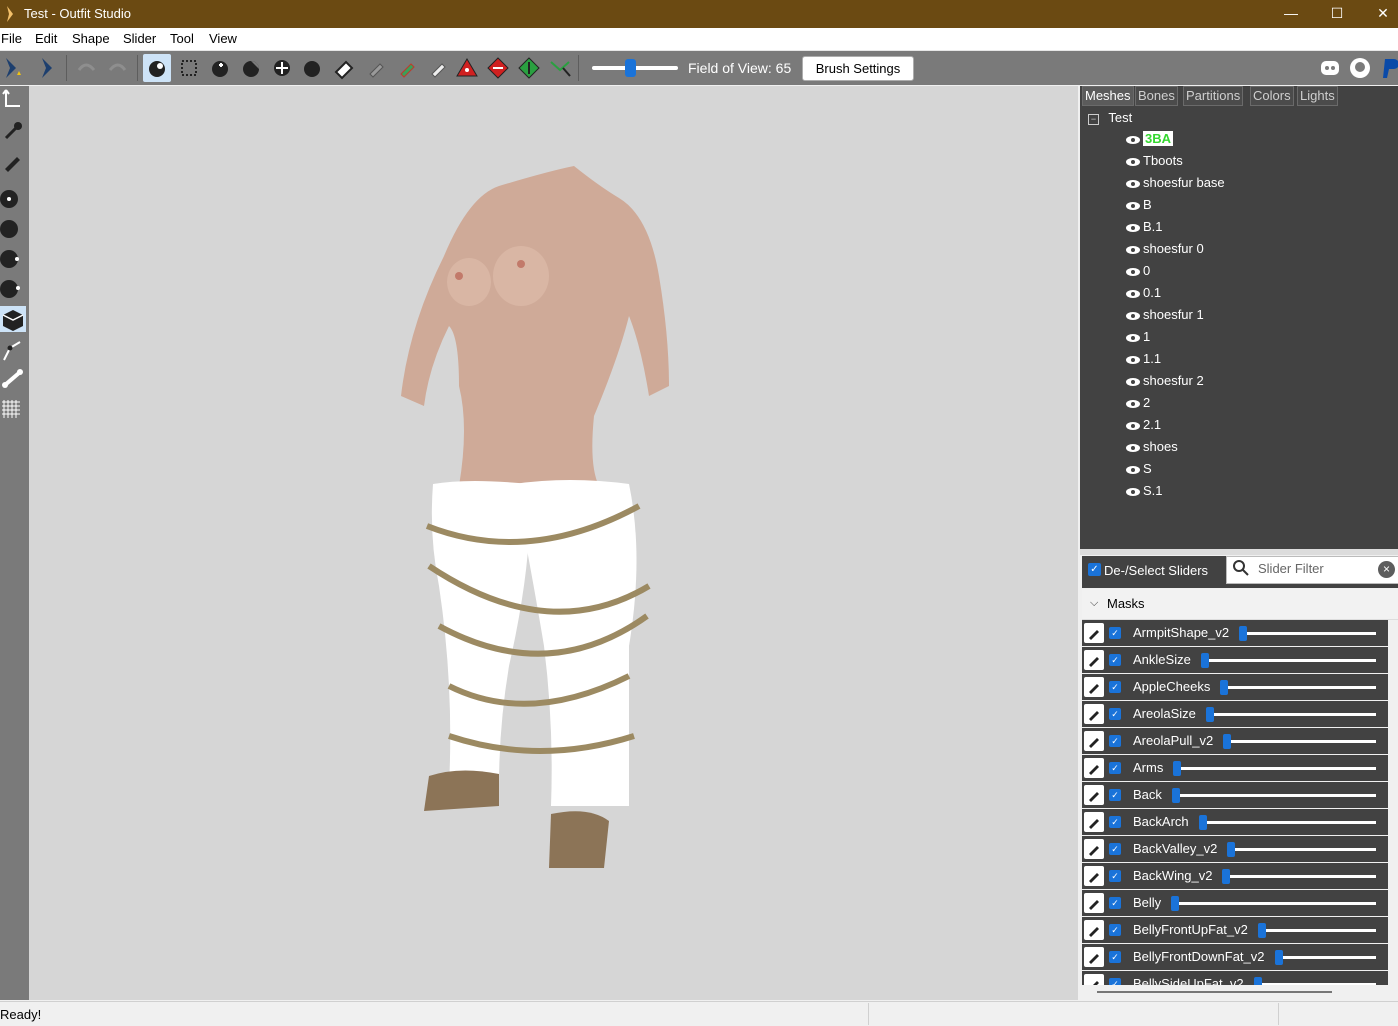  I want to click on new-project-icon, so click(14, 68).